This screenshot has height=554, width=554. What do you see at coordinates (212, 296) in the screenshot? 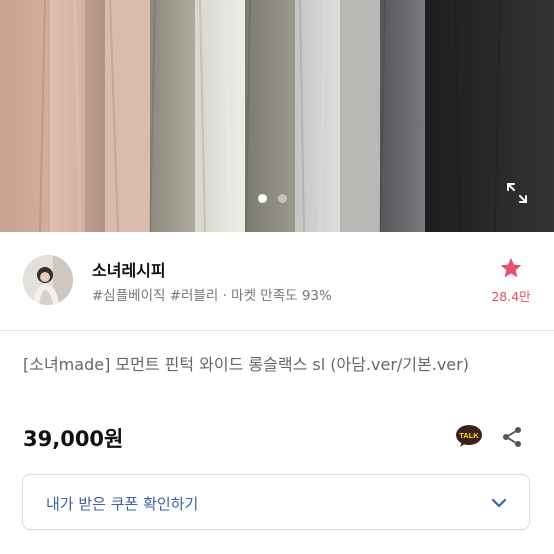
I see `seller-tags: #심플베이직 #러블리 · 마켓 만족도 93%` at bounding box center [212, 296].